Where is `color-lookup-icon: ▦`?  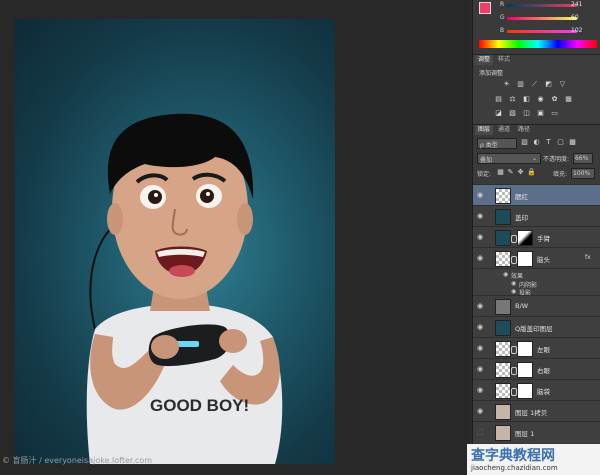 color-lookup-icon: ▦ is located at coordinates (568, 99).